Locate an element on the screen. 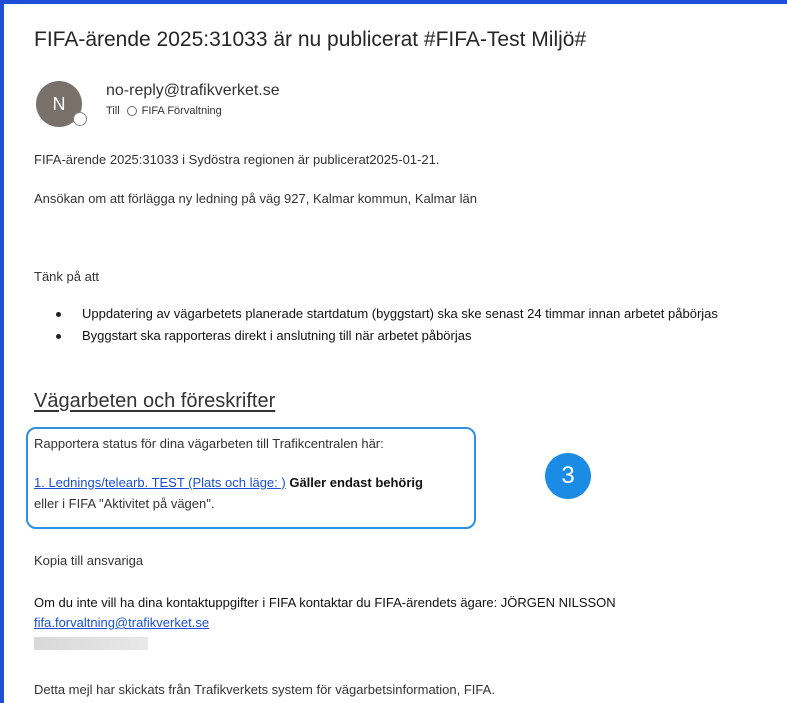 The width and height of the screenshot is (787, 703). presence-status-icon is located at coordinates (80, 119).